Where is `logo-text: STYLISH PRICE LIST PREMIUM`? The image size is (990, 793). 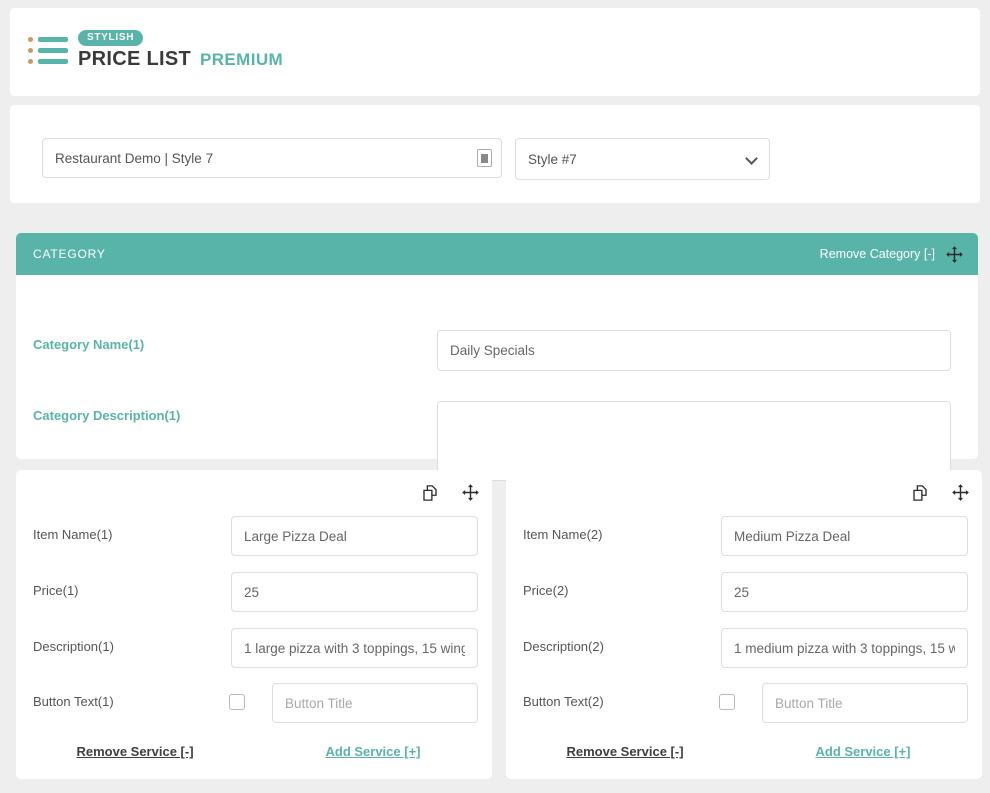 logo-text: STYLISH PRICE LIST PREMIUM is located at coordinates (181, 50).